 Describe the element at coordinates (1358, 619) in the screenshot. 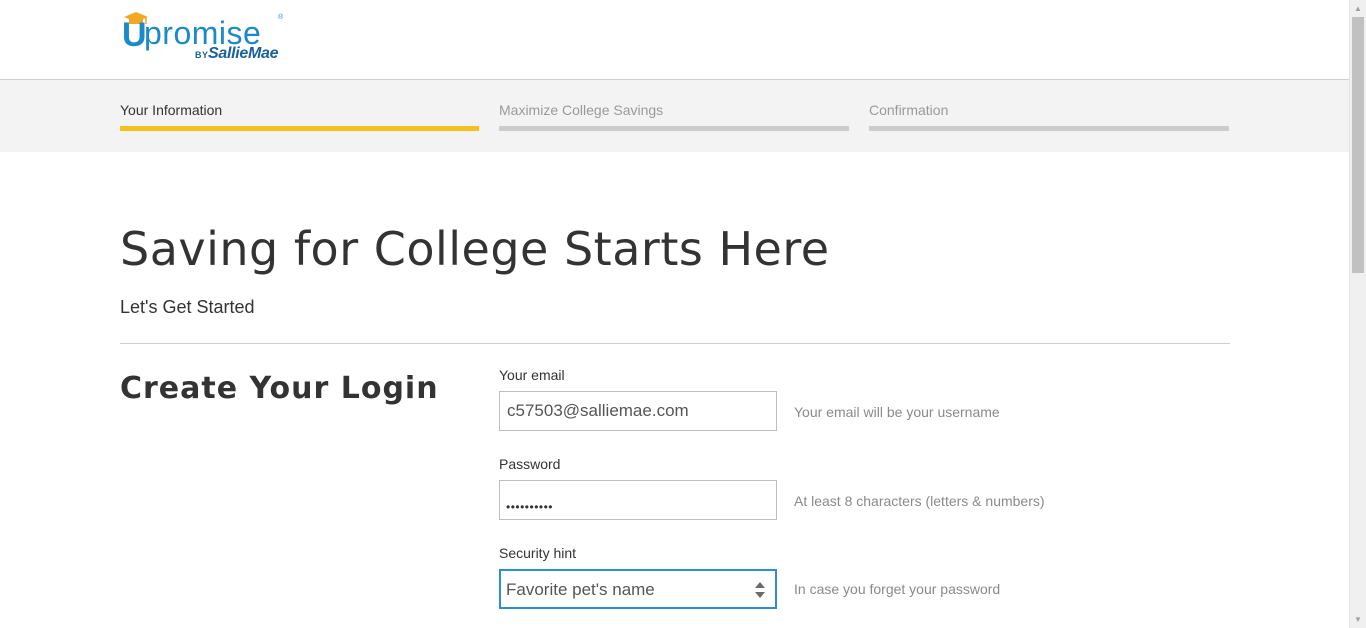

I see `scroll-down-arrow-icon: ▼` at that location.